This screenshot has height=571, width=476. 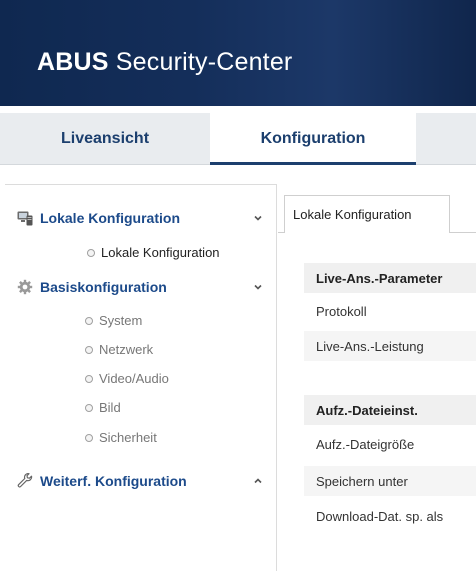 I want to click on tab-konfiguration: Konfiguration, so click(x=313, y=139).